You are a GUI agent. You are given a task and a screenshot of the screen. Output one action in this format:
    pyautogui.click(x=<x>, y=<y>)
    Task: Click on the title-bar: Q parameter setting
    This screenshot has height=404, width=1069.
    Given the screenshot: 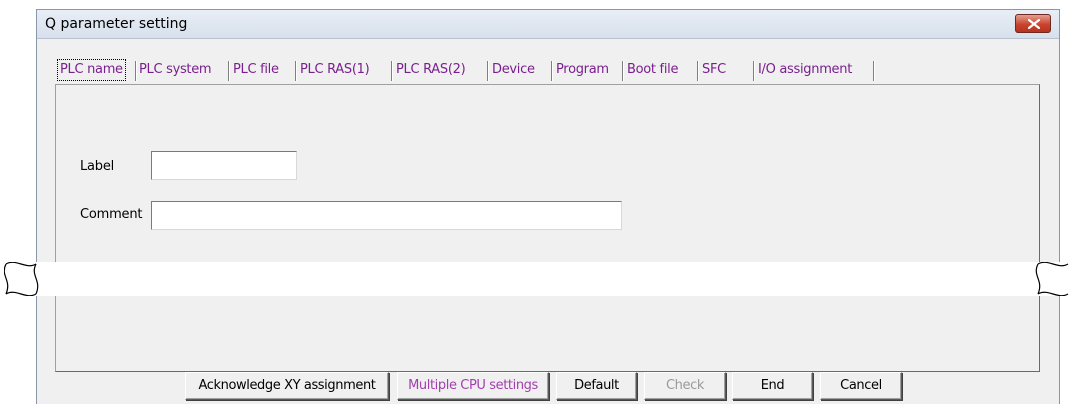 What is the action you would take?
    pyautogui.click(x=548, y=24)
    